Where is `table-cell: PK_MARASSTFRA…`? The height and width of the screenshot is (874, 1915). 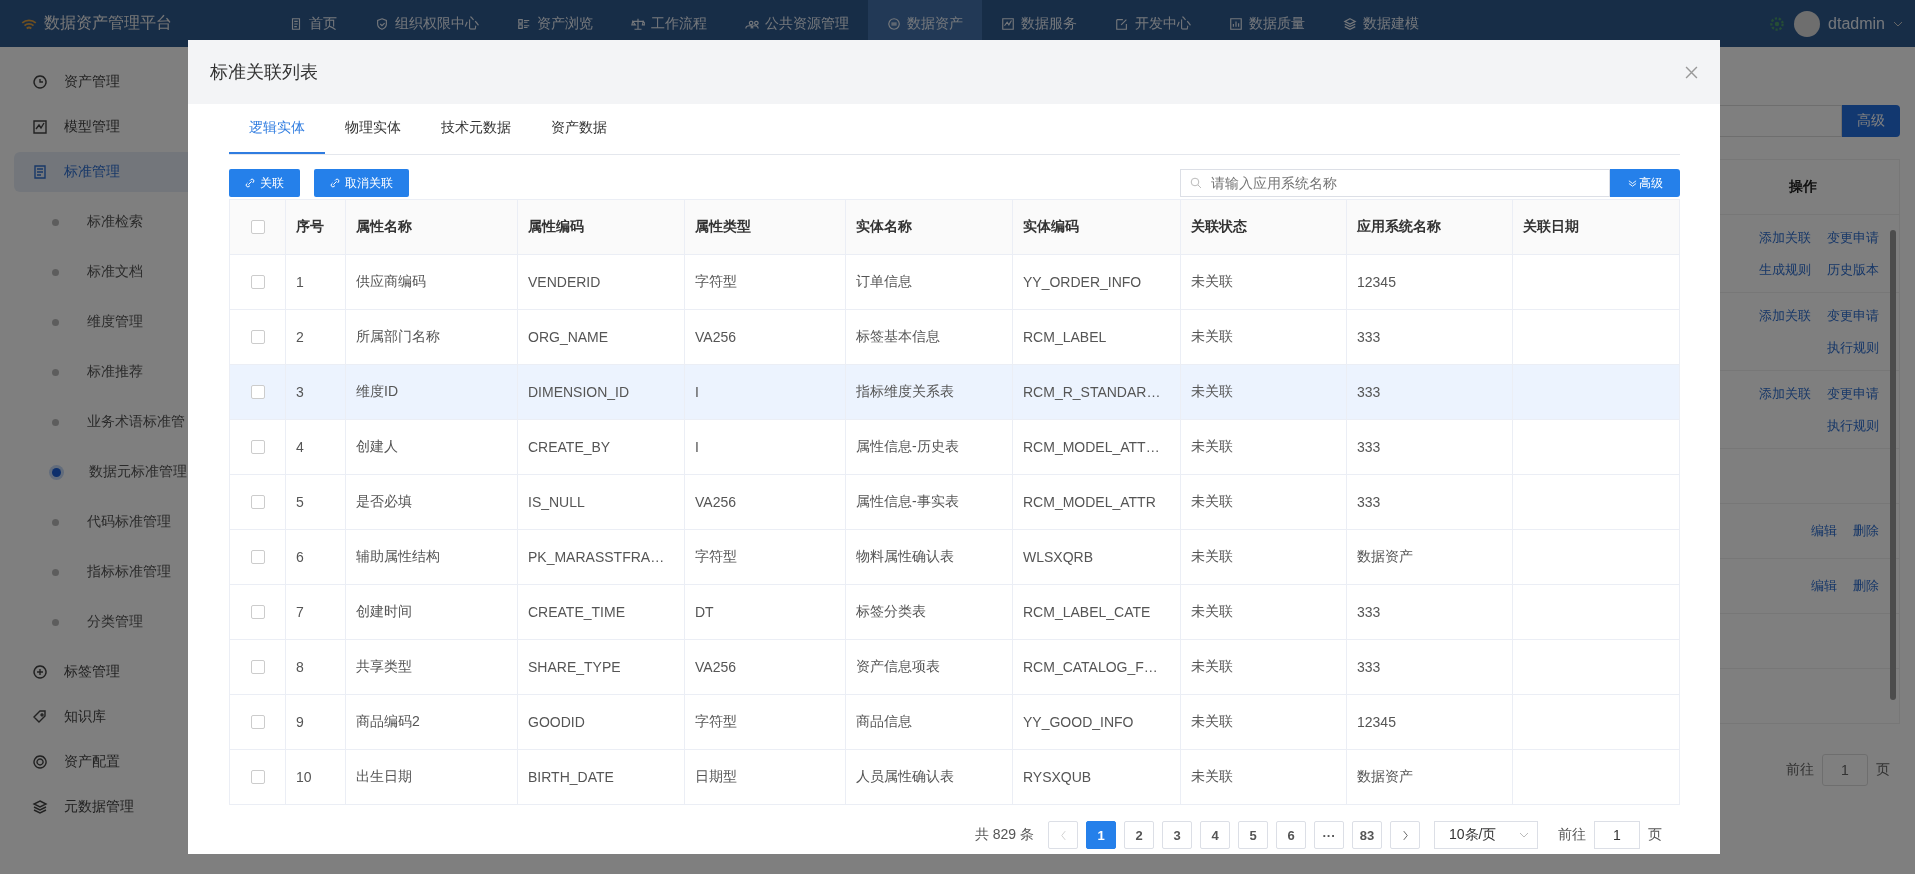
table-cell: PK_MARASSTFRA… is located at coordinates (600, 557).